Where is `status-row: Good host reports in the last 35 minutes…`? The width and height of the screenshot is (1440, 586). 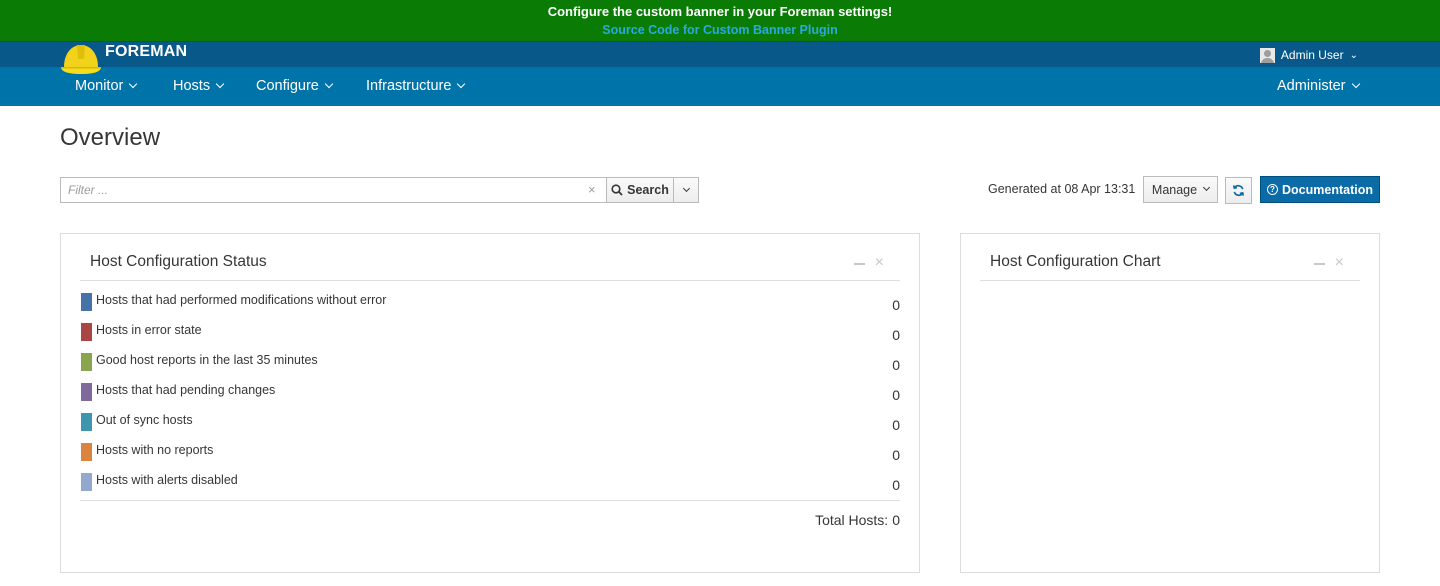 status-row: Good host reports in the last 35 minutes… is located at coordinates (490, 363).